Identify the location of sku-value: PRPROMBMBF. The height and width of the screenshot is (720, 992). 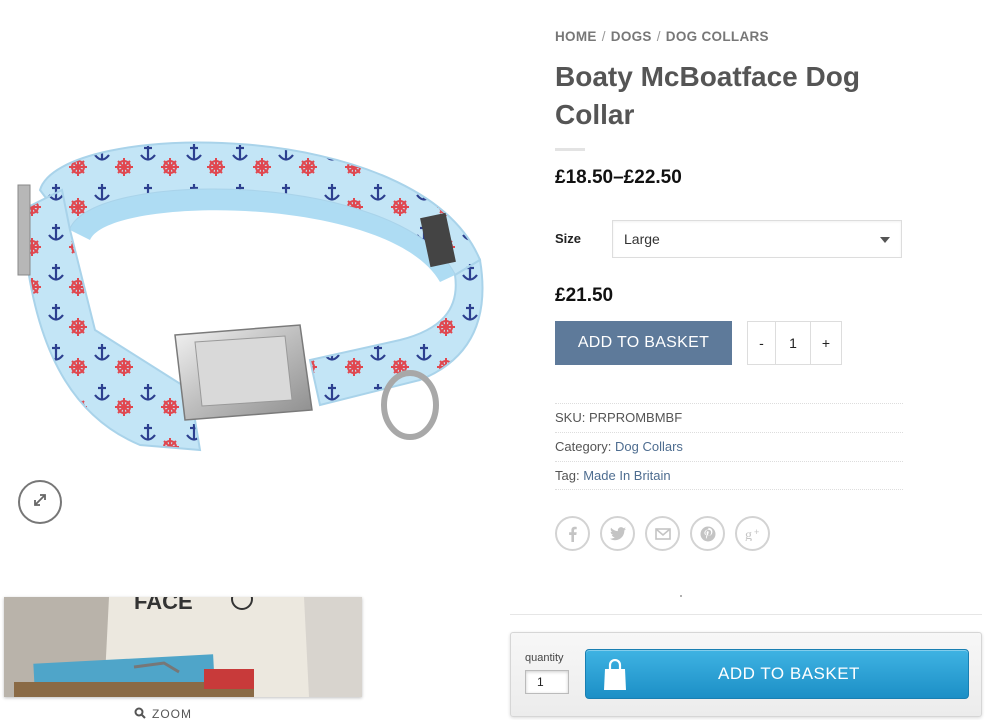
(635, 417).